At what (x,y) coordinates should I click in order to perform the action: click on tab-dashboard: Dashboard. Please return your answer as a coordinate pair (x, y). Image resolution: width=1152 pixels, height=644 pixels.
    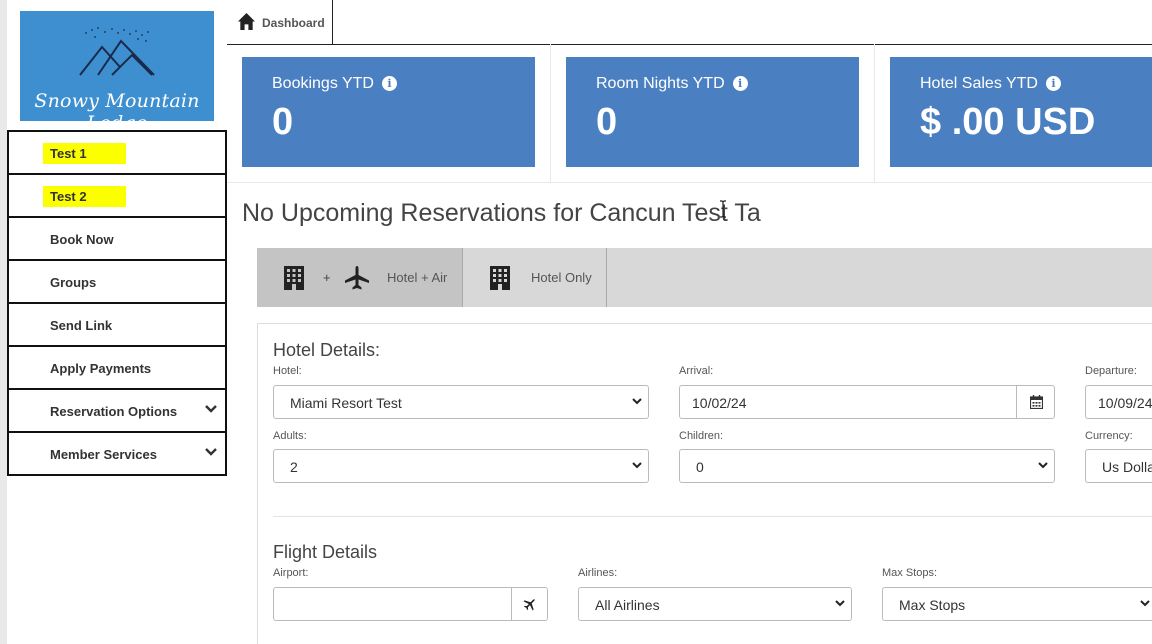
    Looking at the image, I should click on (280, 22).